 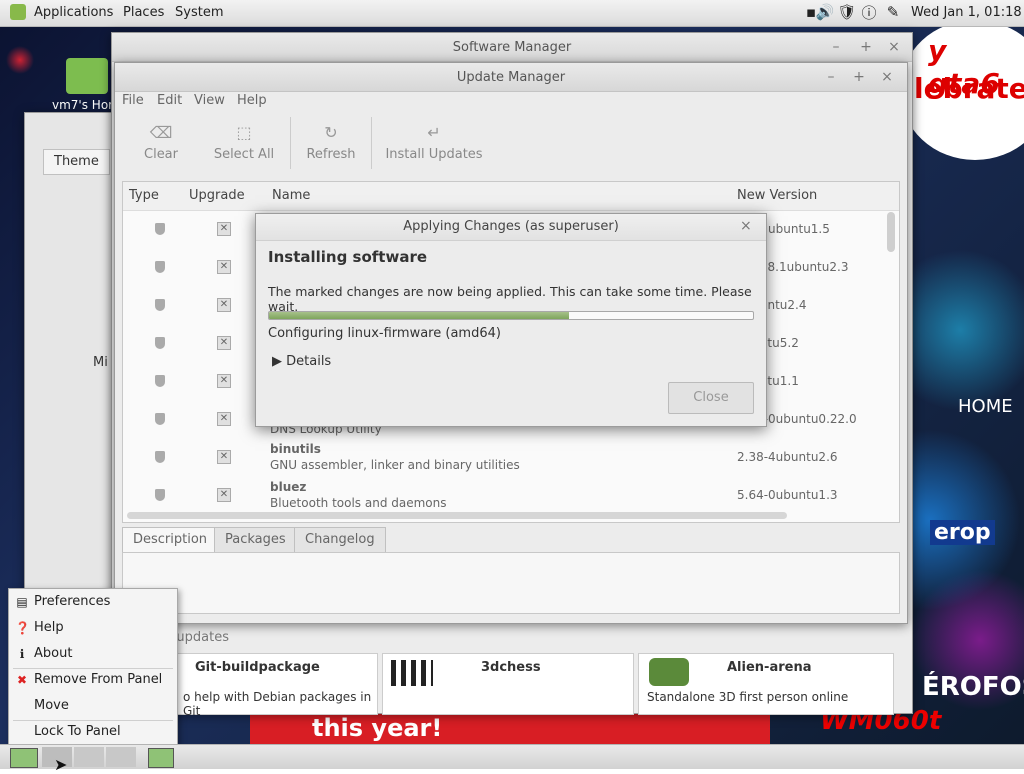 I want to click on progress-fill, so click(x=419, y=315).